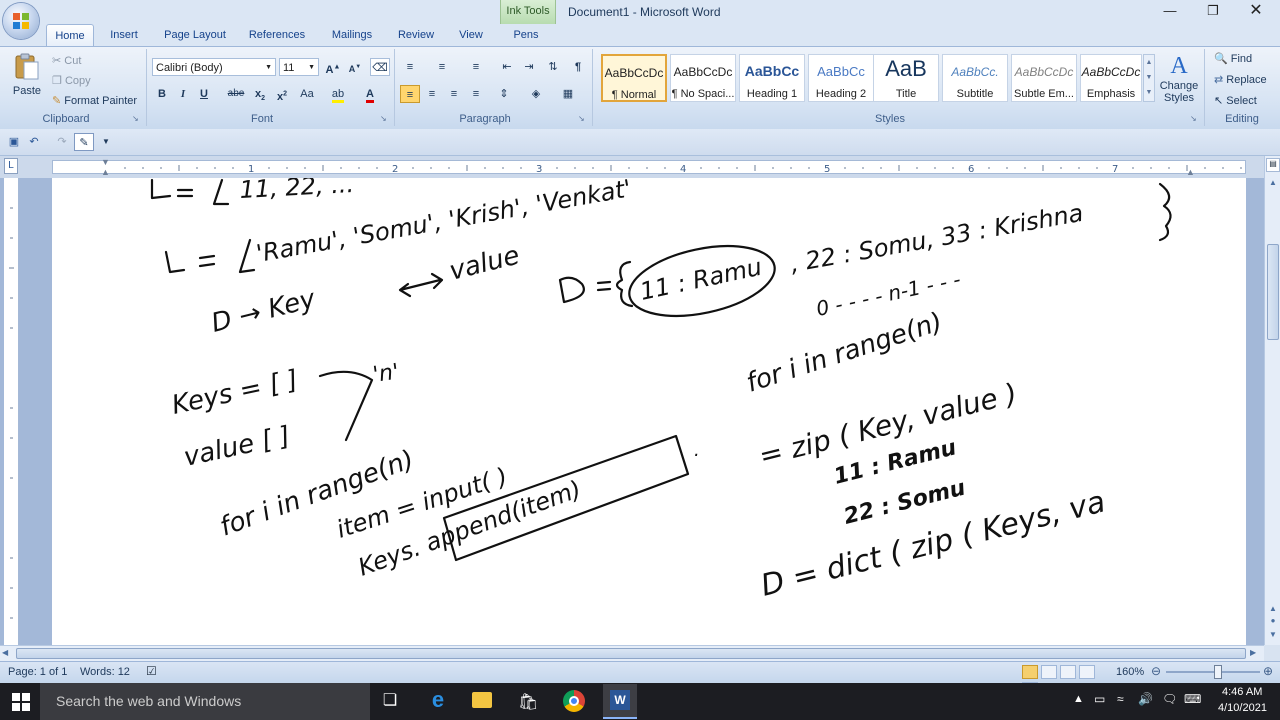 The height and width of the screenshot is (720, 1280). Describe the element at coordinates (1240, 79) in the screenshot. I see `replace-button: ⇄ Replace` at that location.